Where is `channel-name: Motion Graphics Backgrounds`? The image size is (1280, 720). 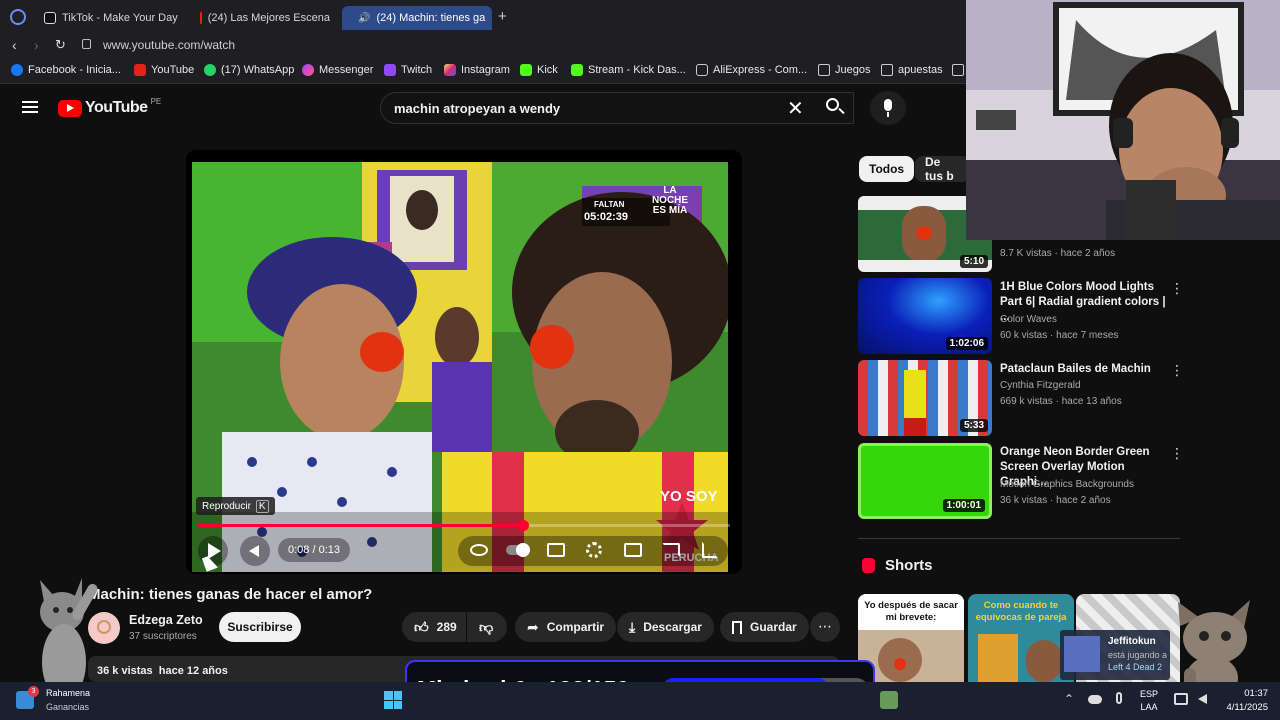 channel-name: Motion Graphics Backgrounds is located at coordinates (1067, 484).